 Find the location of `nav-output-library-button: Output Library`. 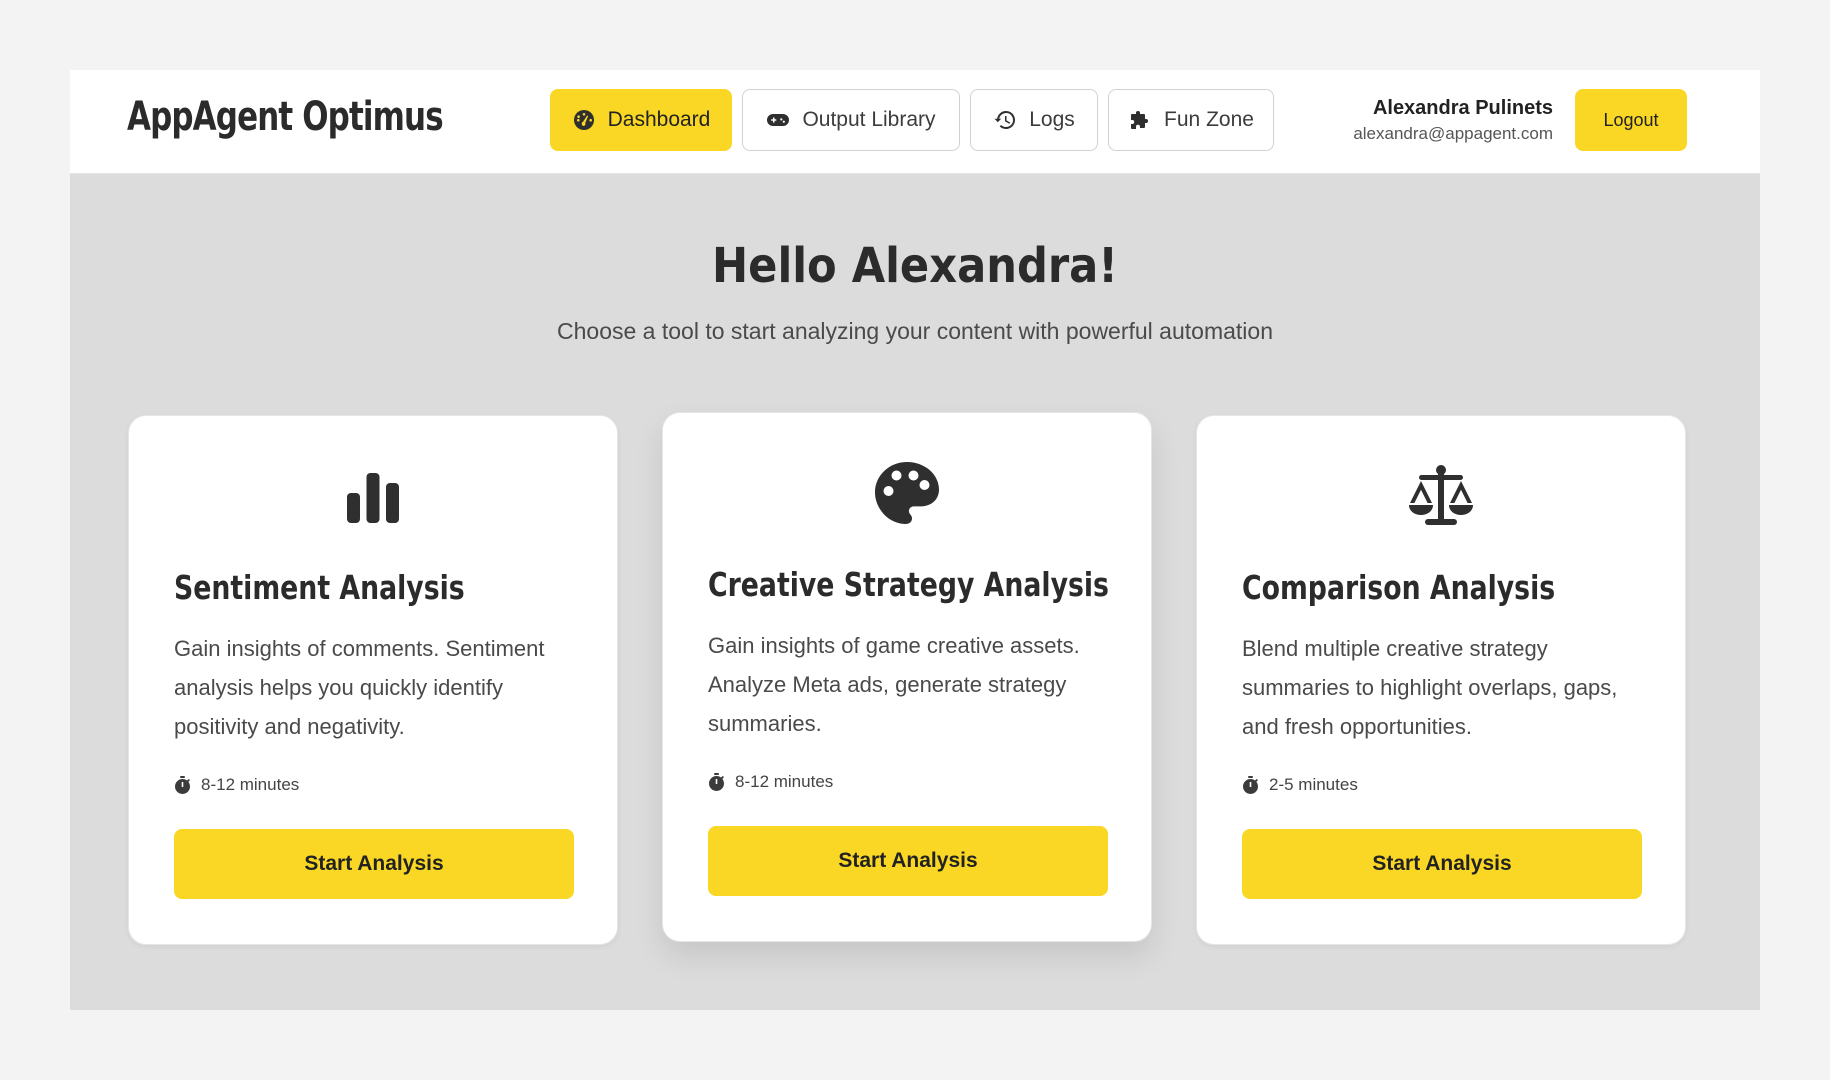

nav-output-library-button: Output Library is located at coordinates (851, 120).